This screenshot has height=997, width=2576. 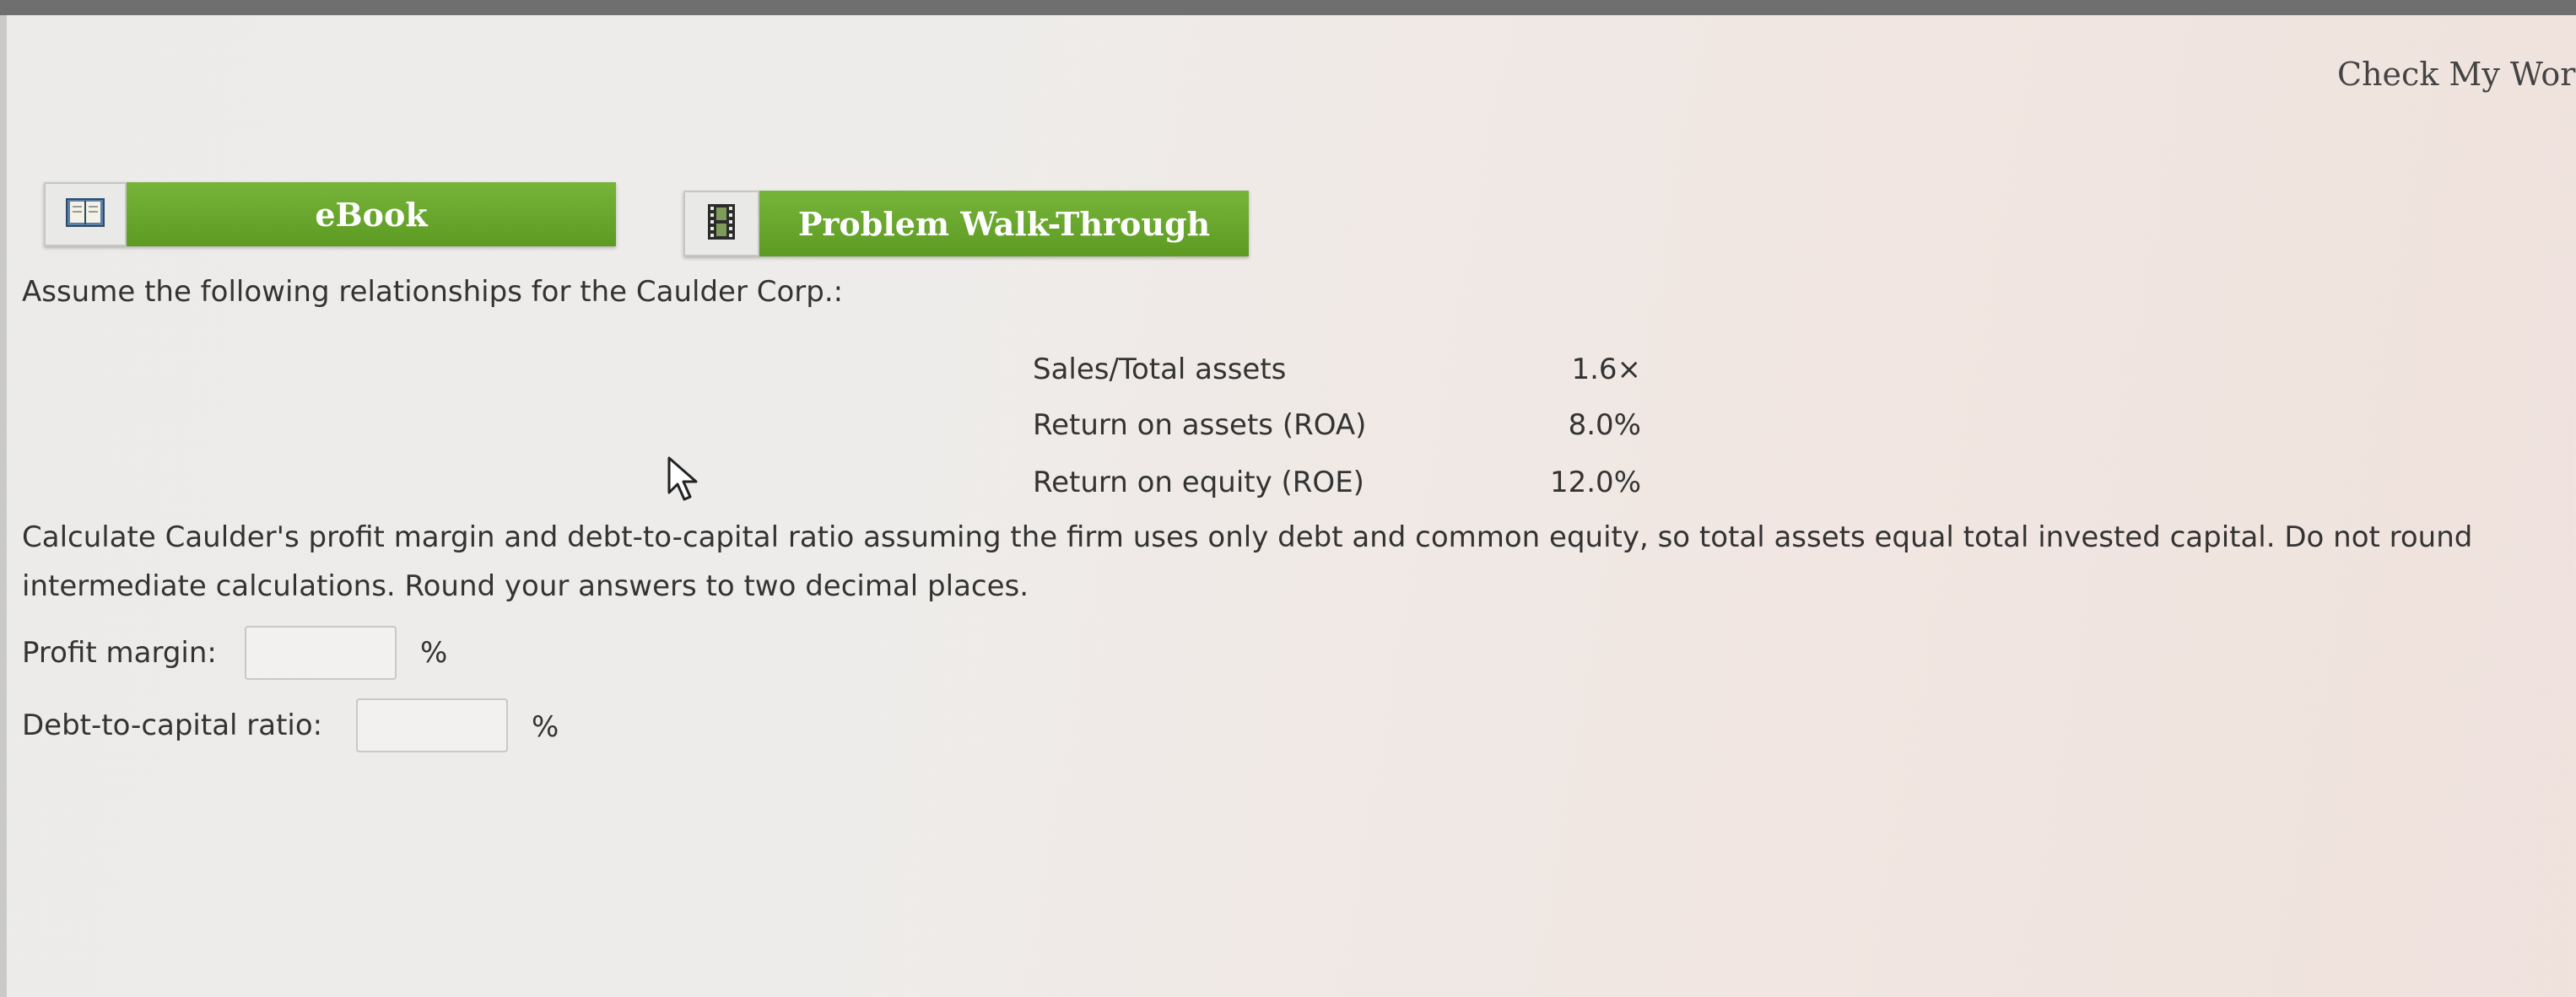 I want to click on book-icon, so click(x=85, y=214).